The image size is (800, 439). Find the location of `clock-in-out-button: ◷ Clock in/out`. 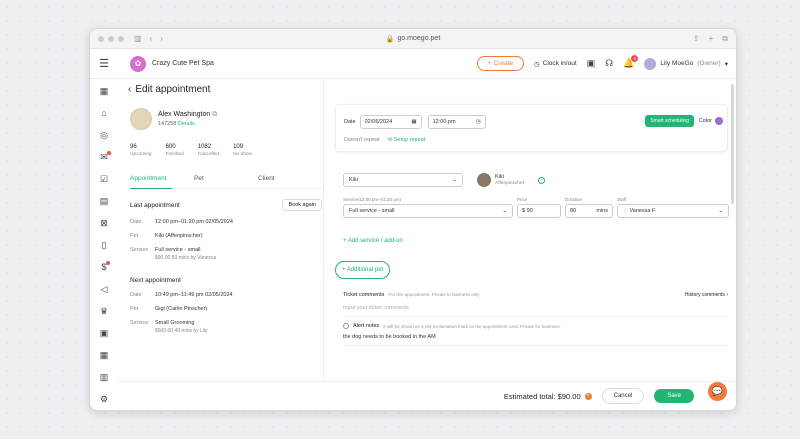

clock-in-out-button: ◷ Clock in/out is located at coordinates (555, 64).